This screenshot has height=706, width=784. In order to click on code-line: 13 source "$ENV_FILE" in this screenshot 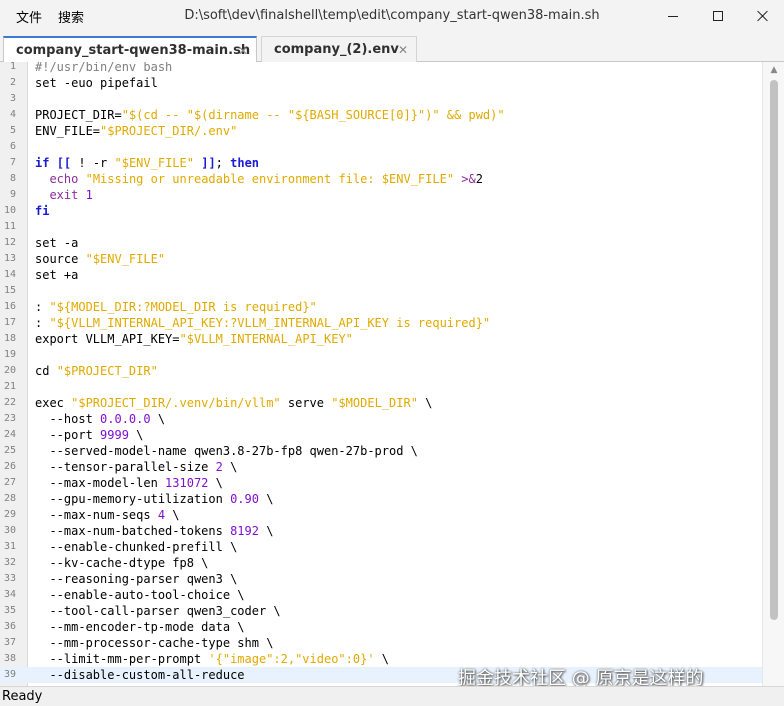, I will do `click(381, 259)`.